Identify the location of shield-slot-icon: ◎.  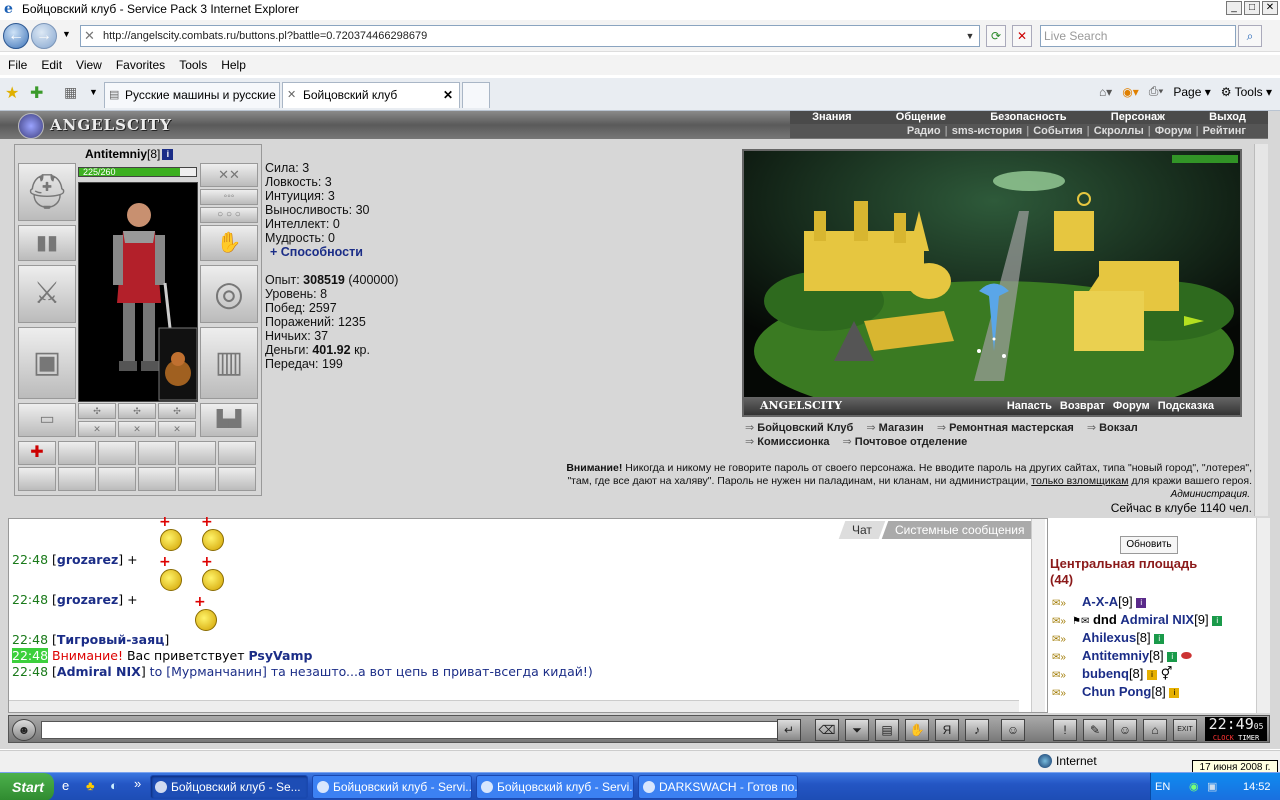
(229, 294).